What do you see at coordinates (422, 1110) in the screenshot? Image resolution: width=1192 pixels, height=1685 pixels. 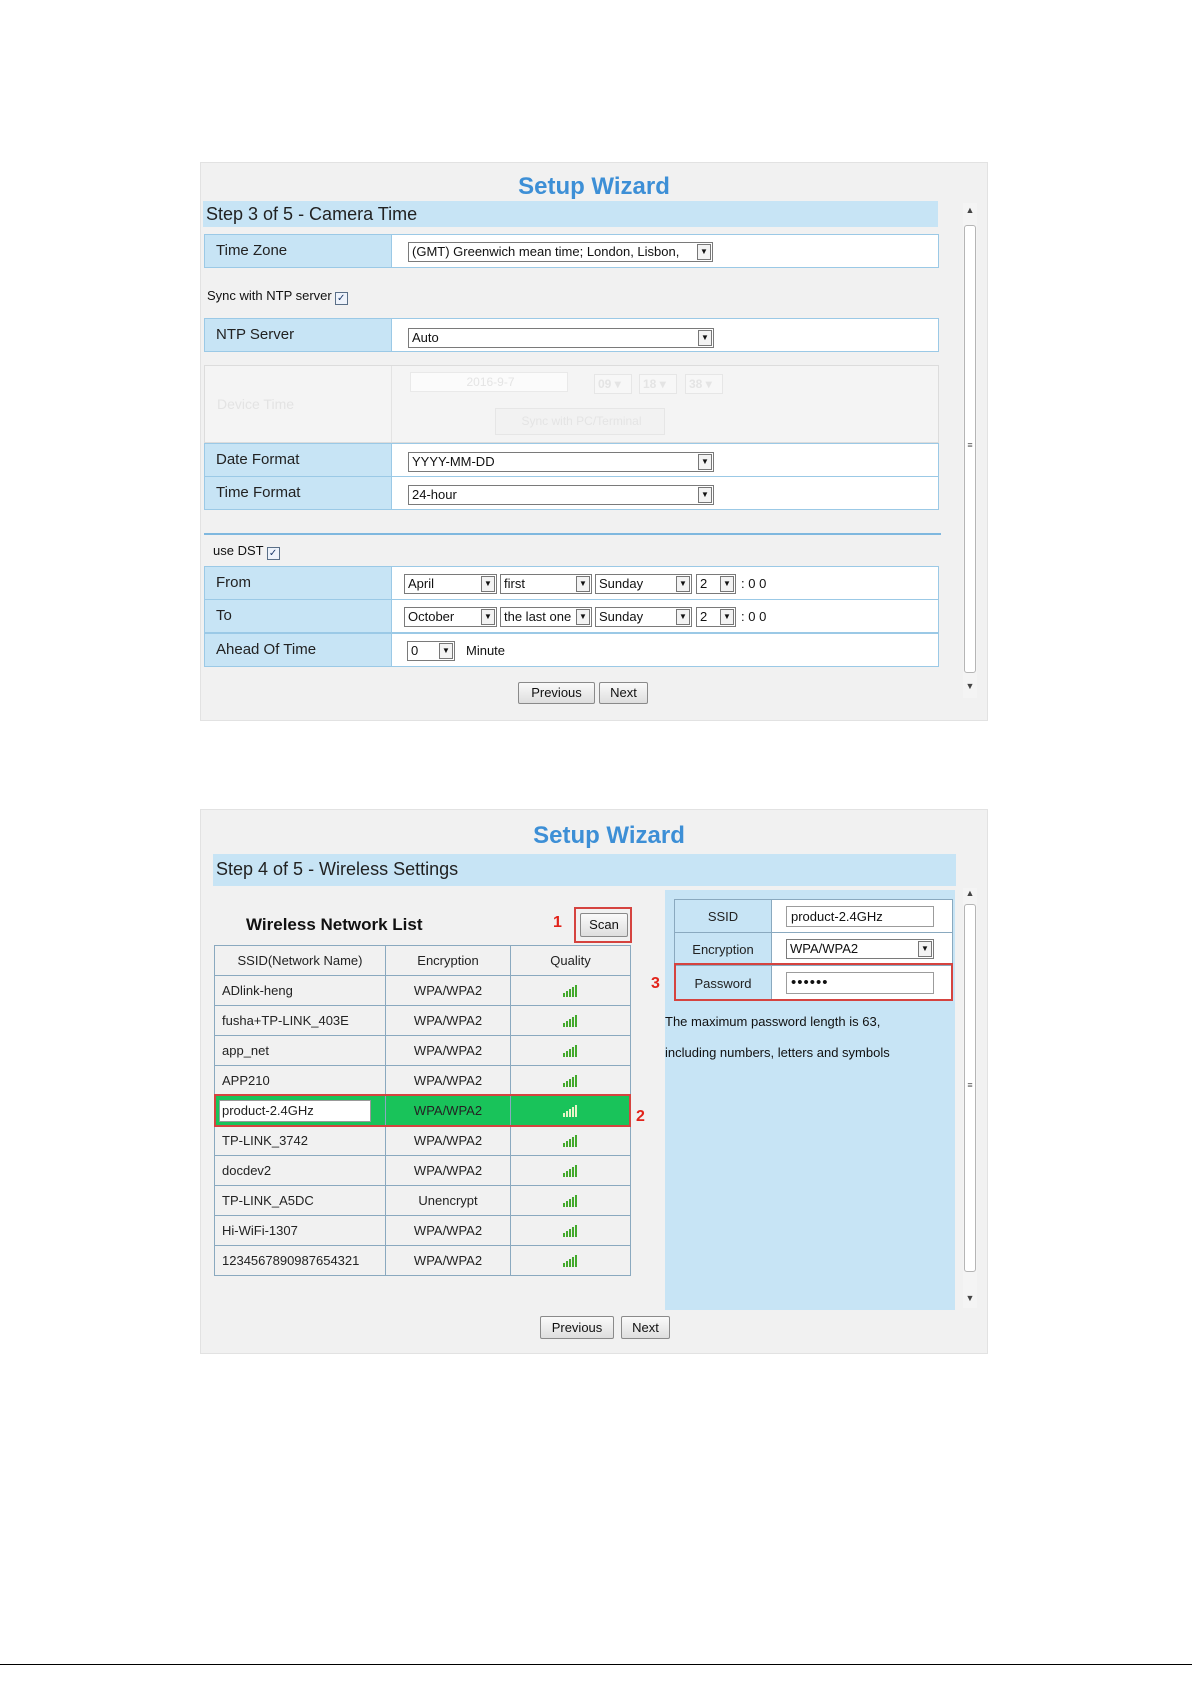 I see `selected-network-highlight` at bounding box center [422, 1110].